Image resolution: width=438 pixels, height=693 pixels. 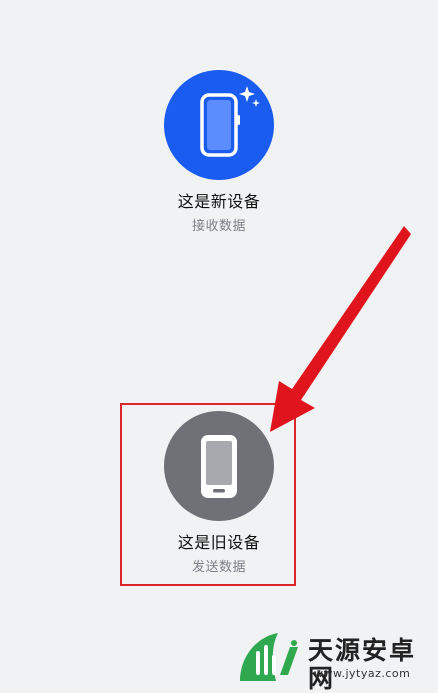 What do you see at coordinates (340, 329) in the screenshot?
I see `red-arrow-annotation` at bounding box center [340, 329].